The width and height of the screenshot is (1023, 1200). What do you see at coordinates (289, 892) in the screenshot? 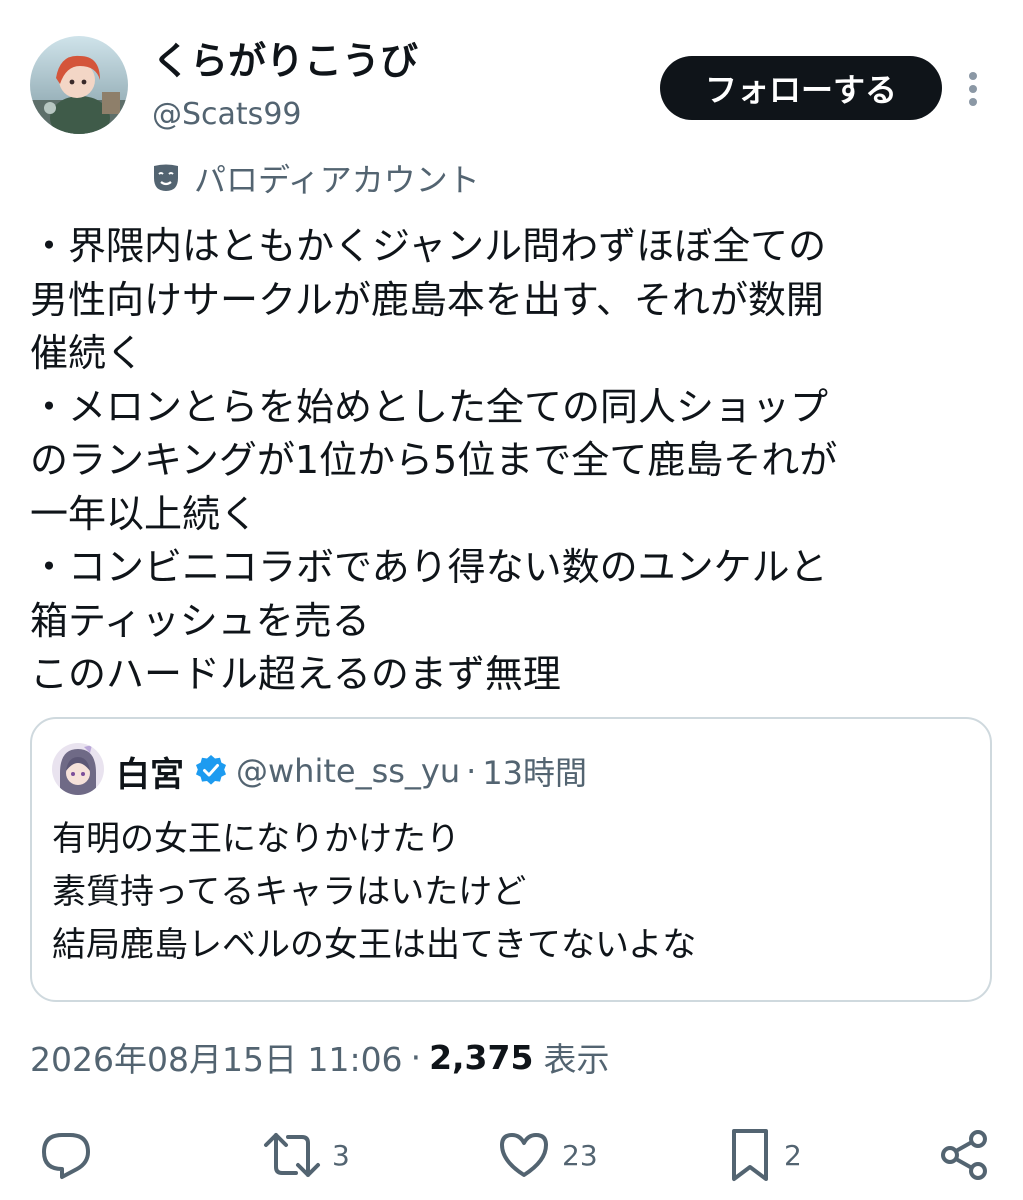
I see `quote-line: 素質持ってるキャラはいたけど` at bounding box center [289, 892].